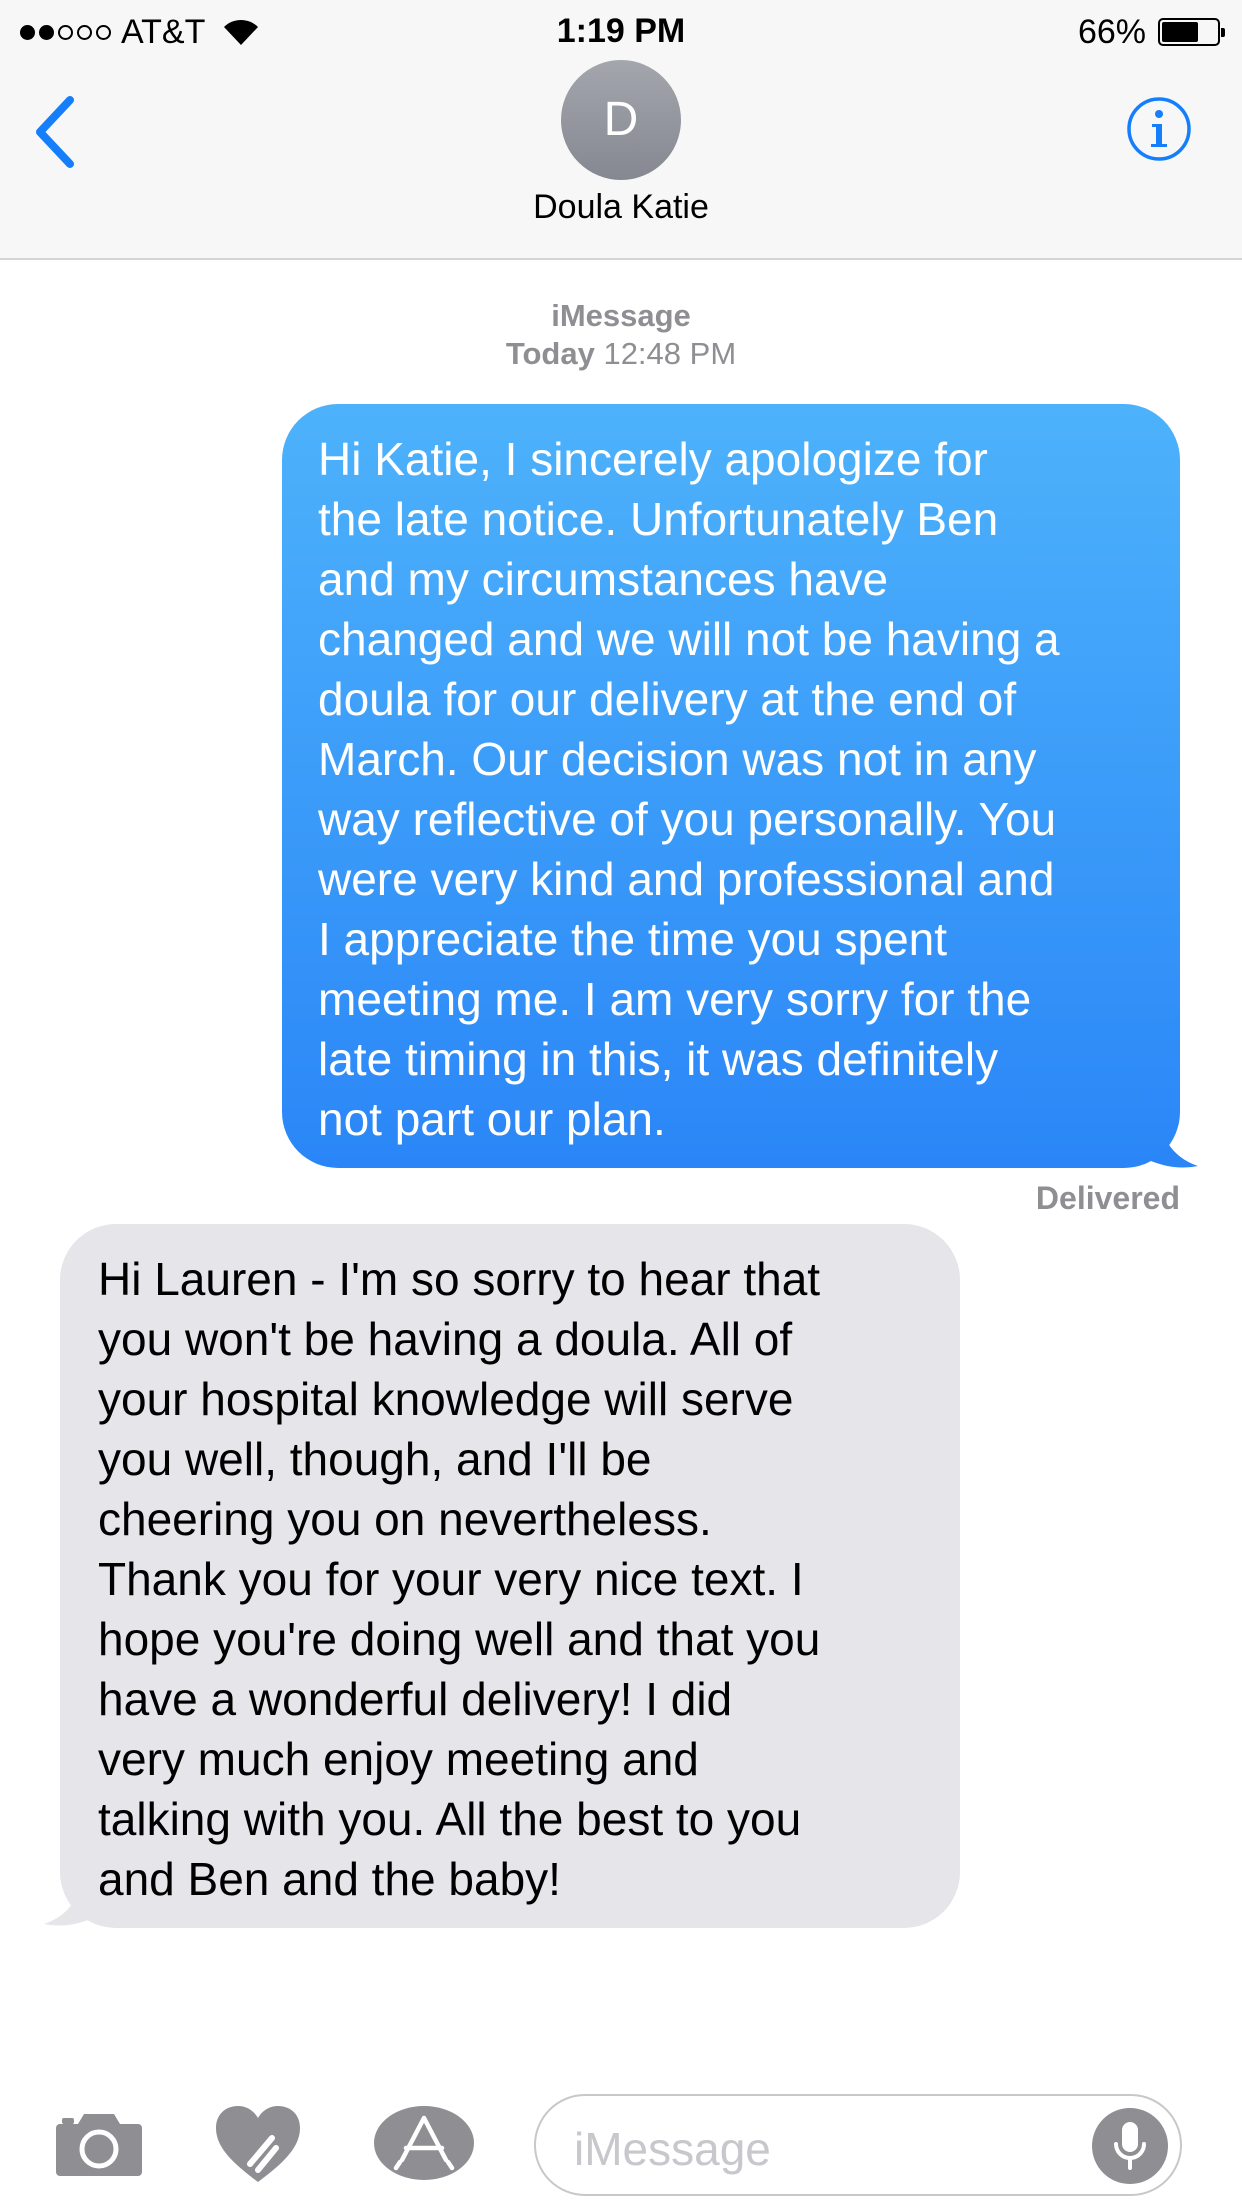  Describe the element at coordinates (492, 1119) in the screenshot. I see `message-line: not part our plan.` at that location.